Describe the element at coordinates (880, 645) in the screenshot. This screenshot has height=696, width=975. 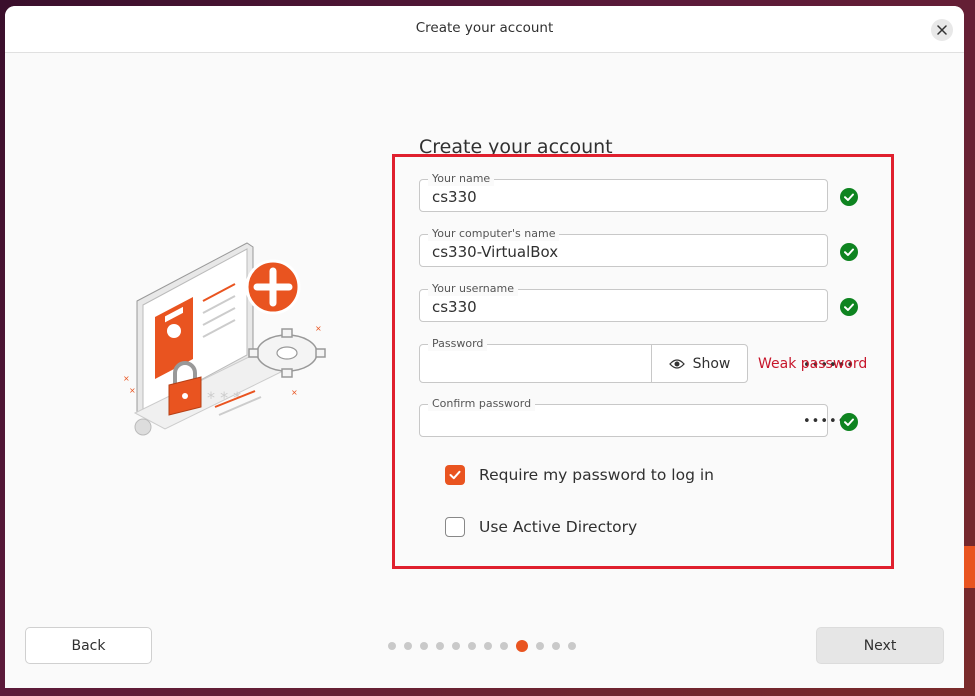
I see `next-button: Next` at that location.